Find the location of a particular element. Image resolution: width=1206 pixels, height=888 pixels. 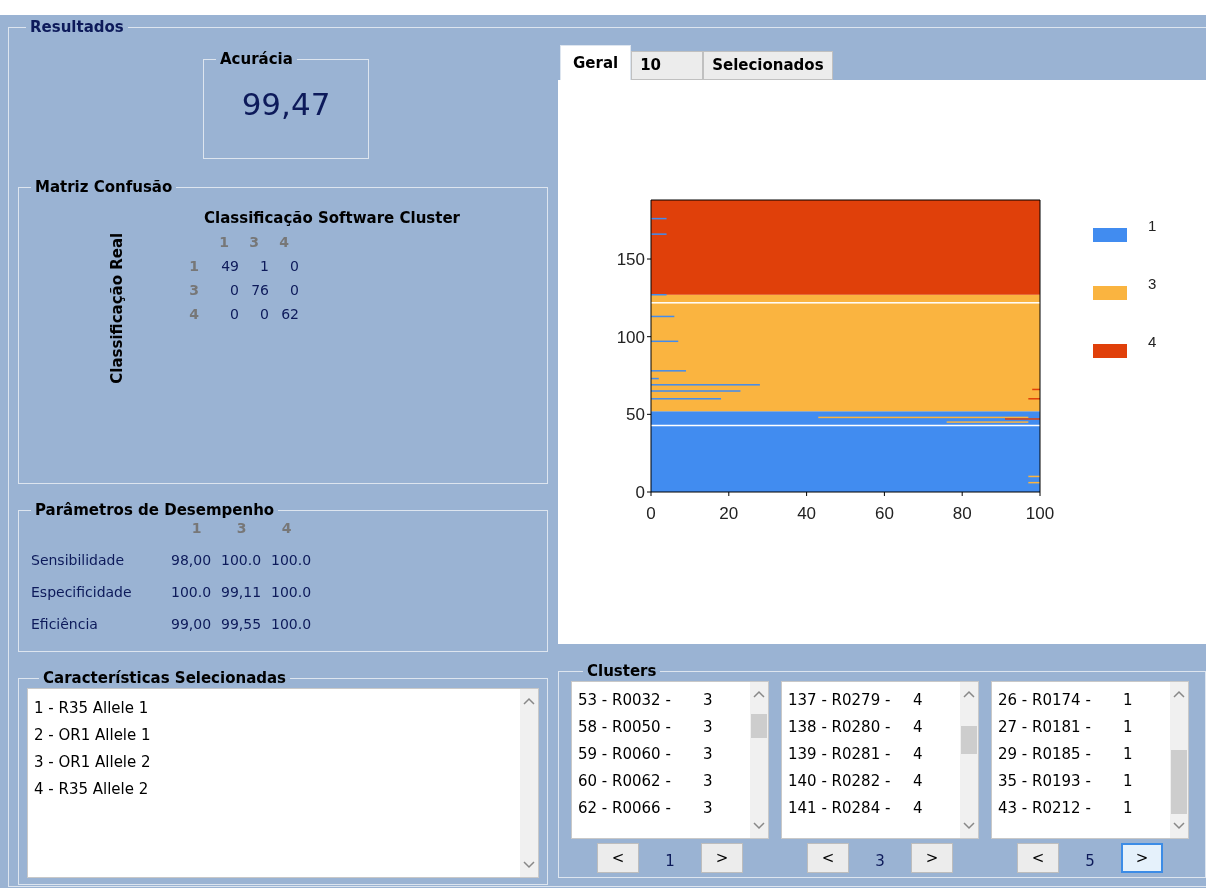

list-item: 58 - R0050 - 3 is located at coordinates (664, 727).